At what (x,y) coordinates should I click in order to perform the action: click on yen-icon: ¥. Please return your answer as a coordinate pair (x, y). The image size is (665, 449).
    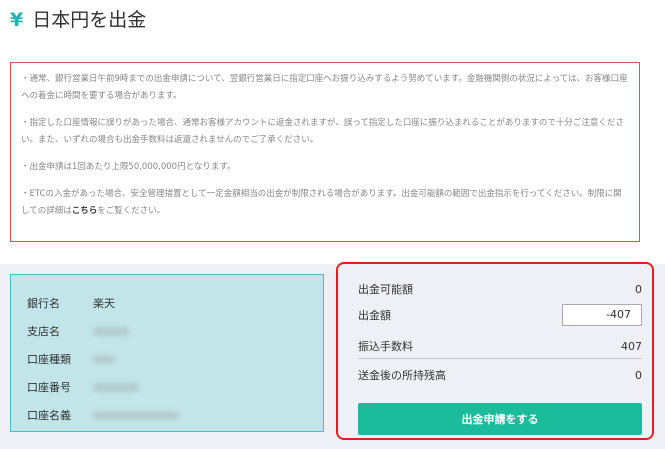
    Looking at the image, I should click on (17, 20).